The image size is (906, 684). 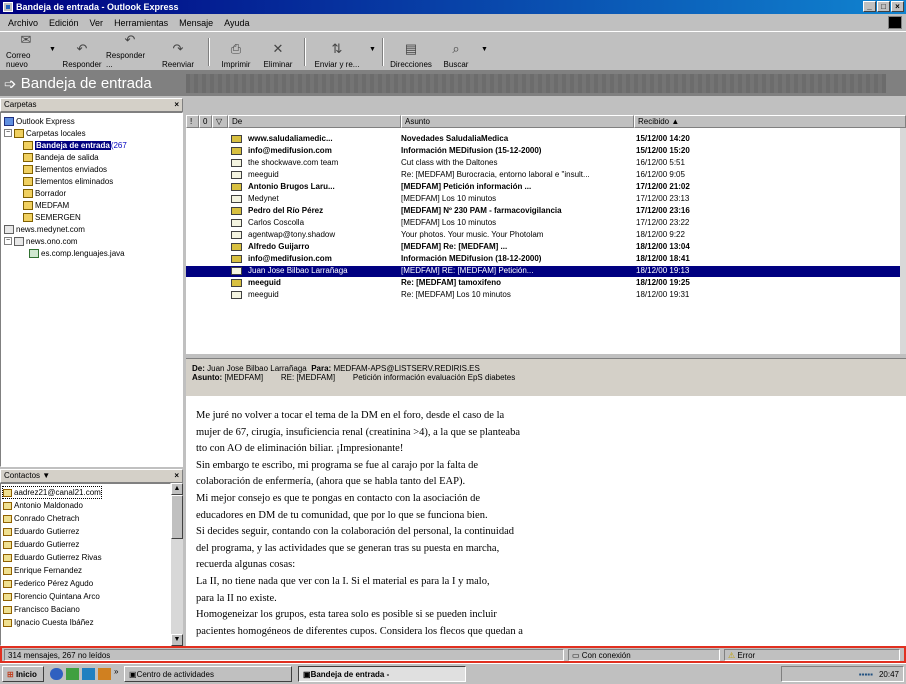 What do you see at coordinates (34, 253) in the screenshot?
I see `newsgroup-icon` at bounding box center [34, 253].